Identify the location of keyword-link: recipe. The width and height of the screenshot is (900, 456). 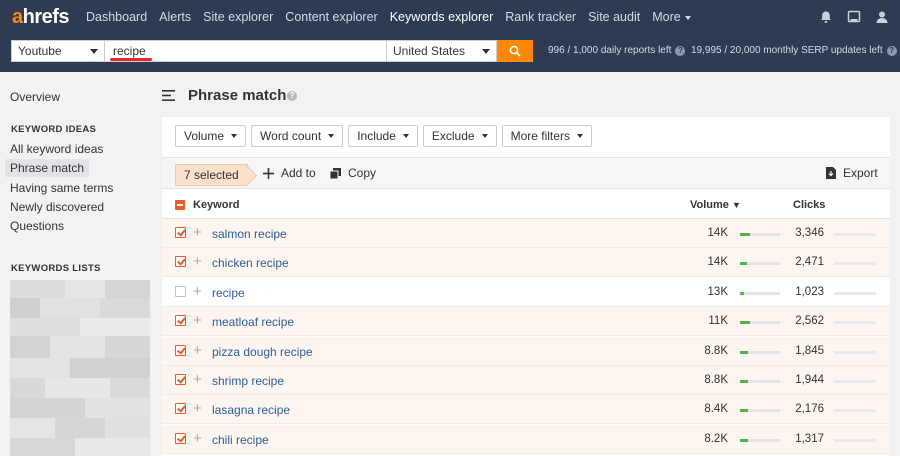
(228, 293).